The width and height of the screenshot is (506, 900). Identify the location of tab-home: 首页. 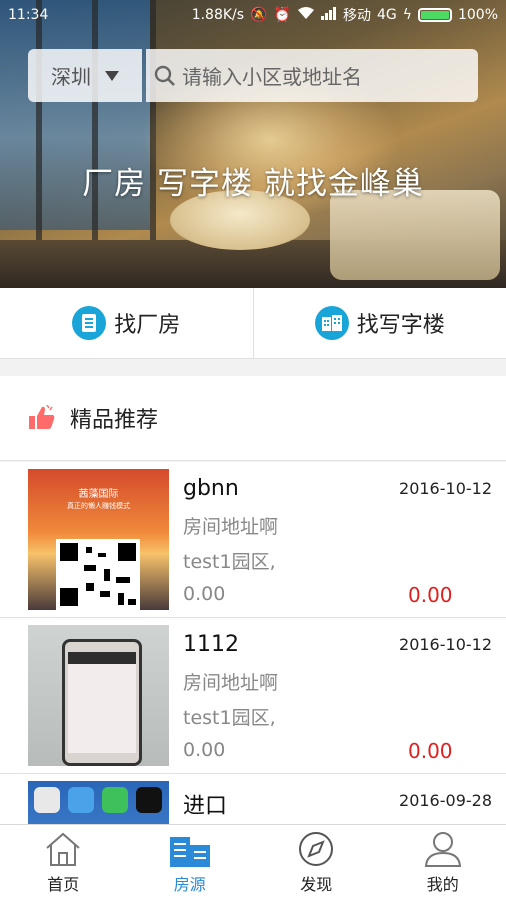
(63, 862).